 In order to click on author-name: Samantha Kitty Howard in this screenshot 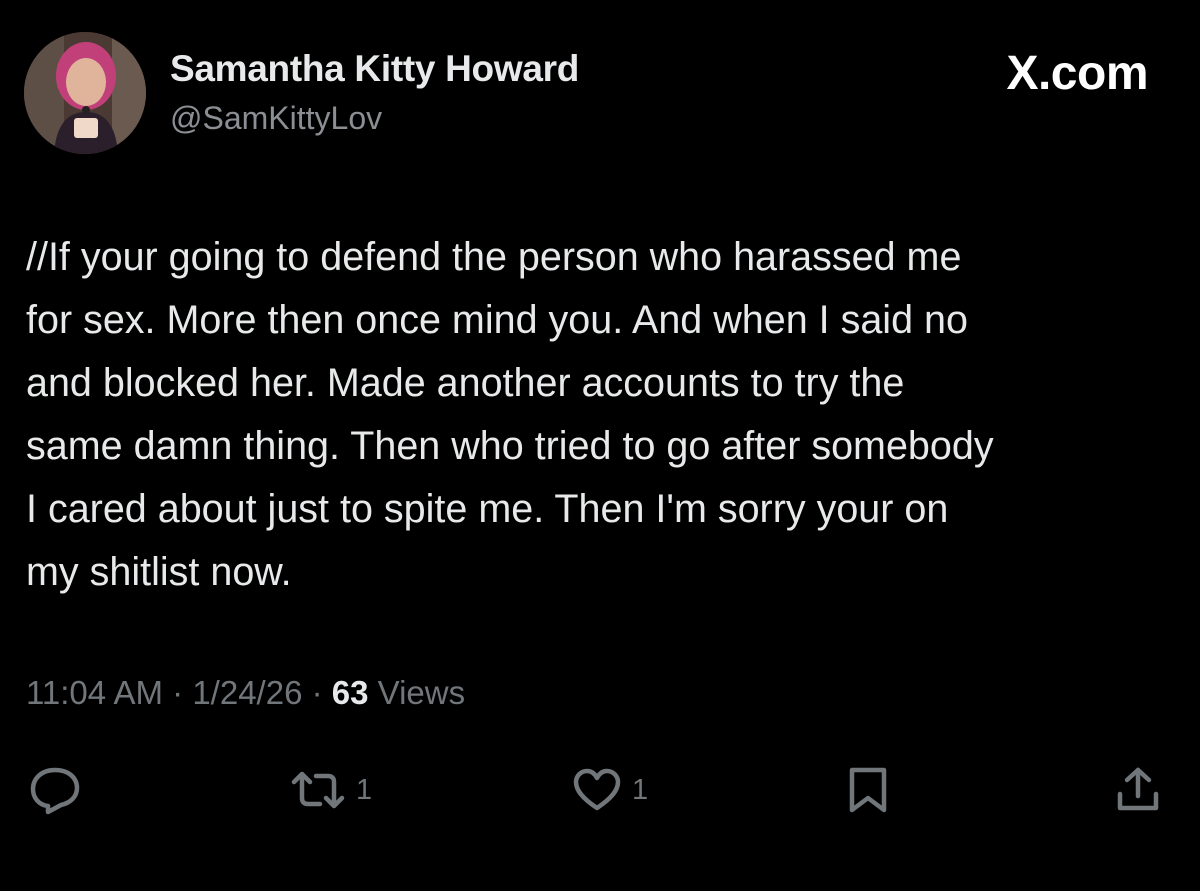, I will do `click(374, 69)`.